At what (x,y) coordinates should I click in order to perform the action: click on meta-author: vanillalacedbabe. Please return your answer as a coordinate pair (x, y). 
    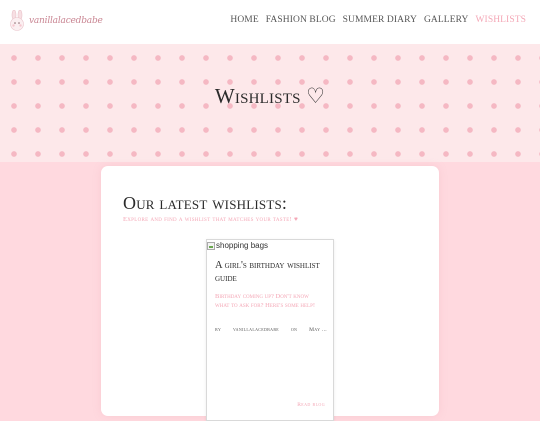
    Looking at the image, I should click on (256, 330).